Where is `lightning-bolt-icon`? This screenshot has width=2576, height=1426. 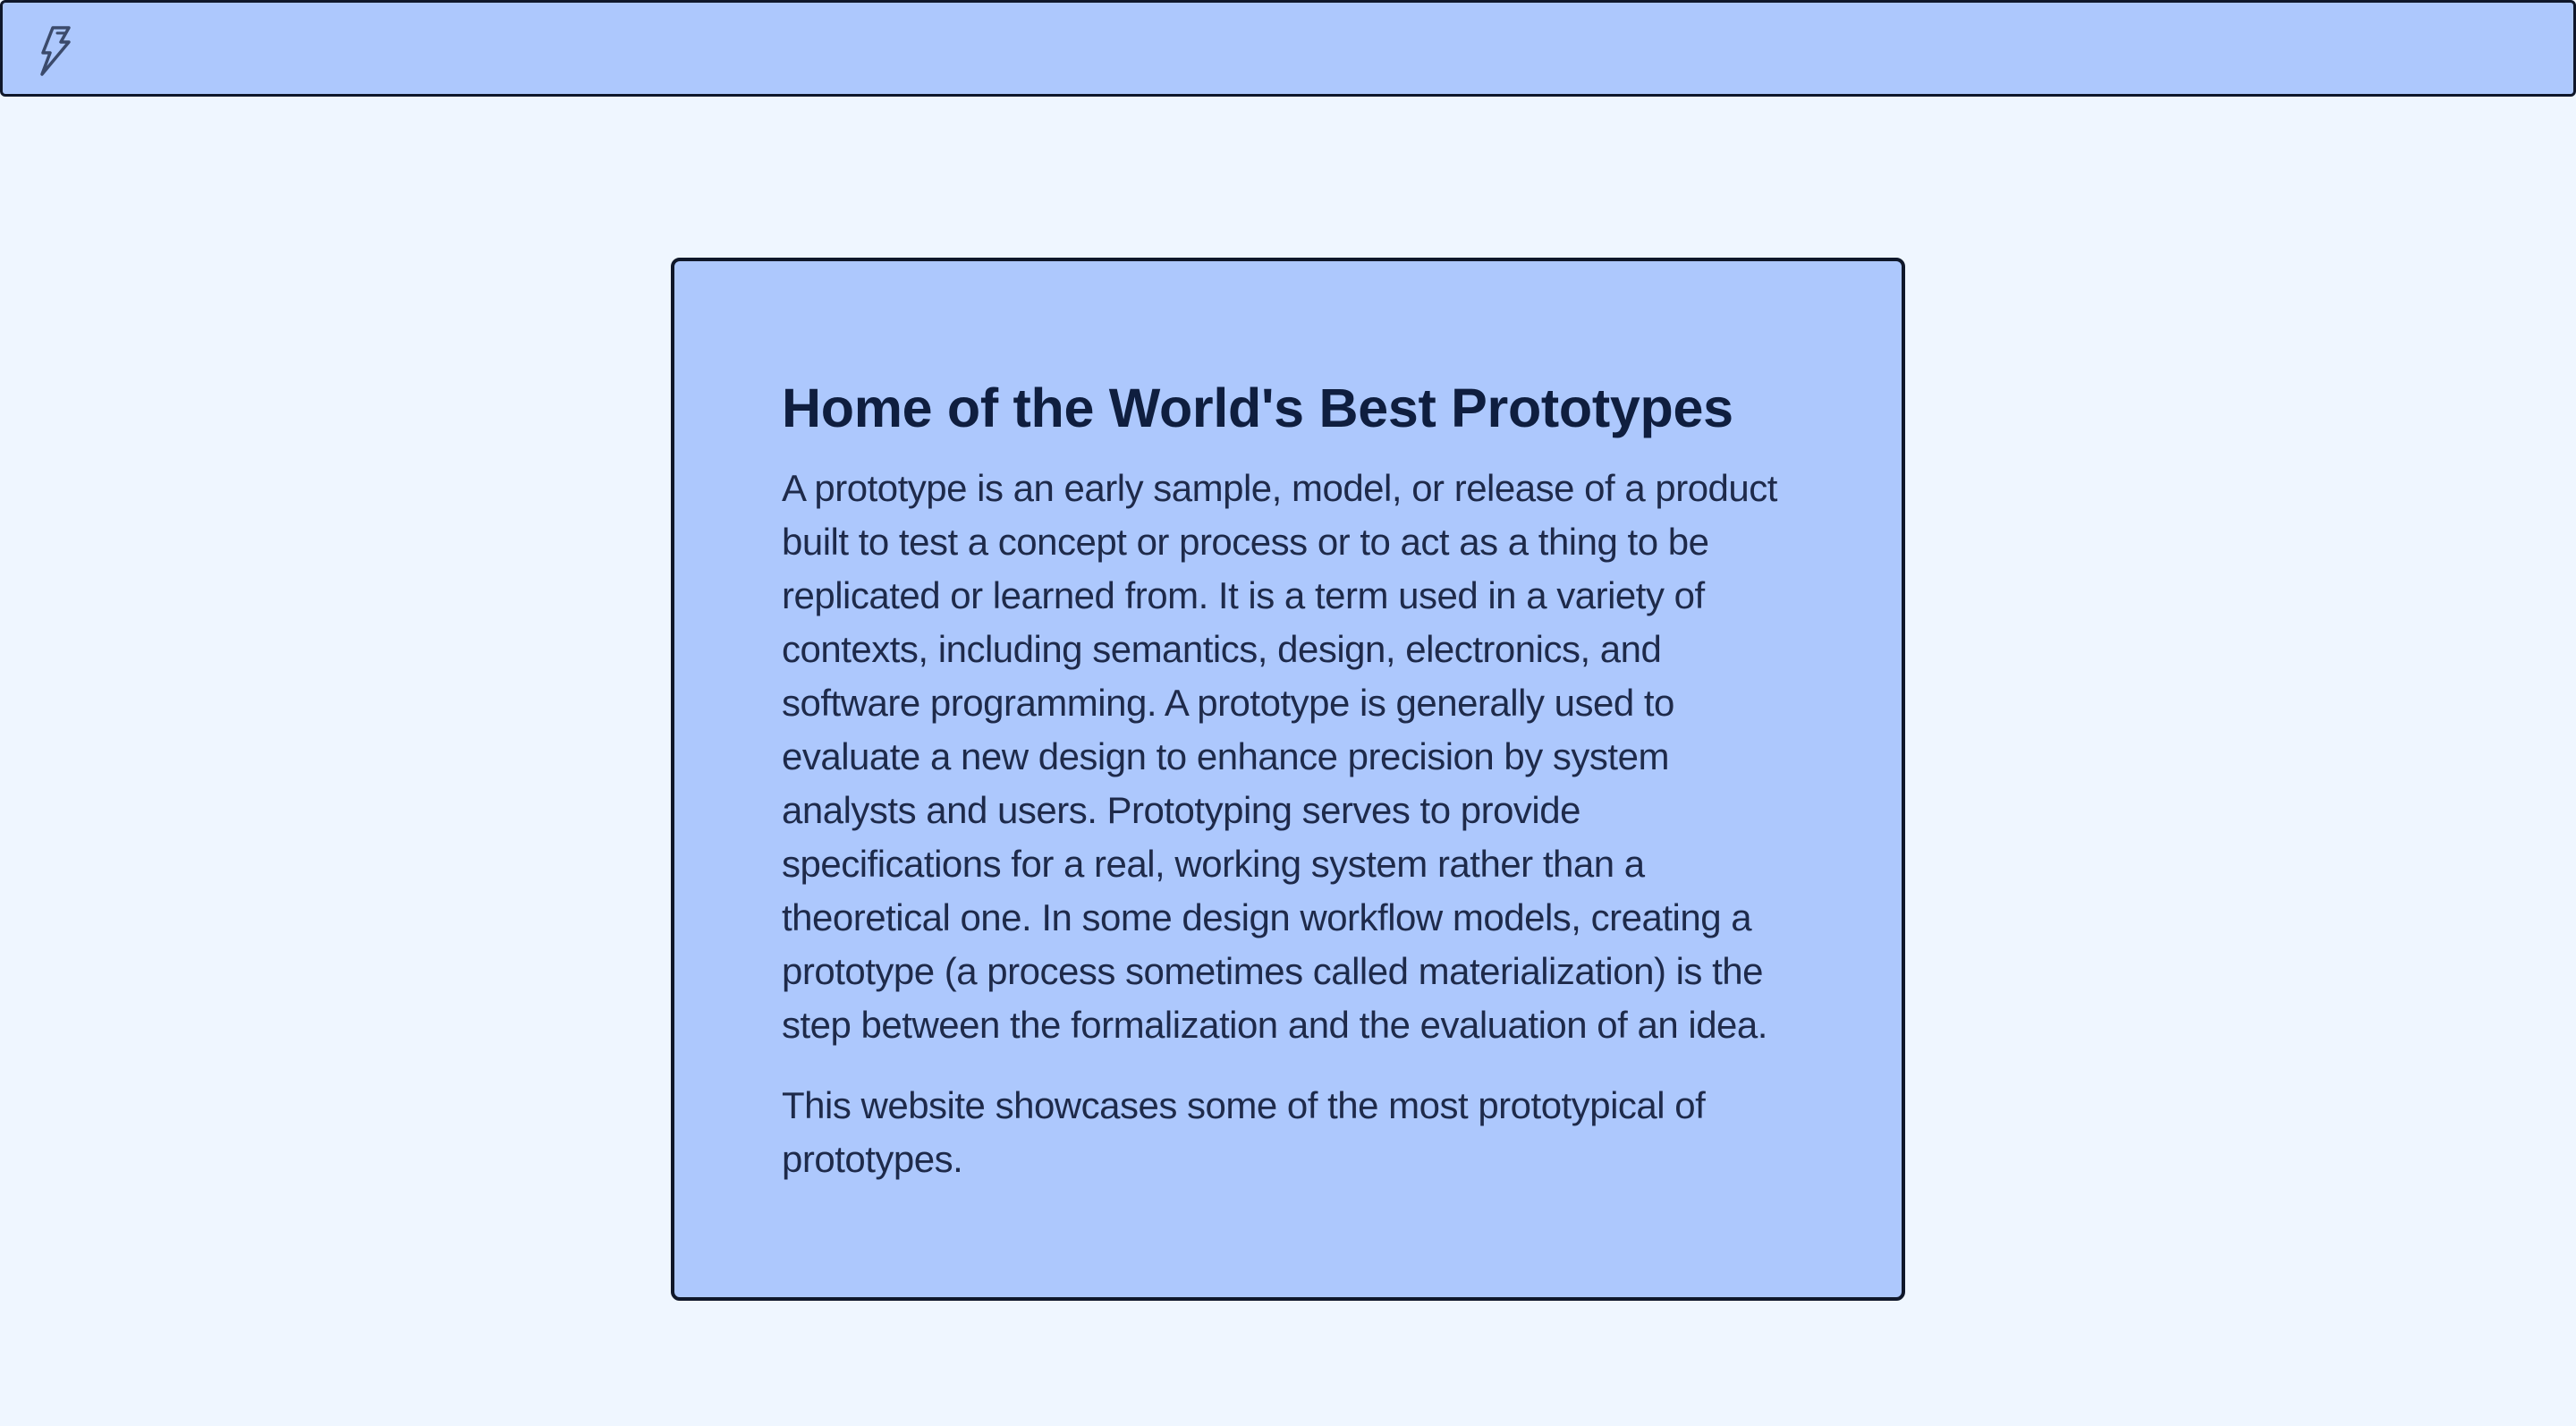
lightning-bolt-icon is located at coordinates (55, 51).